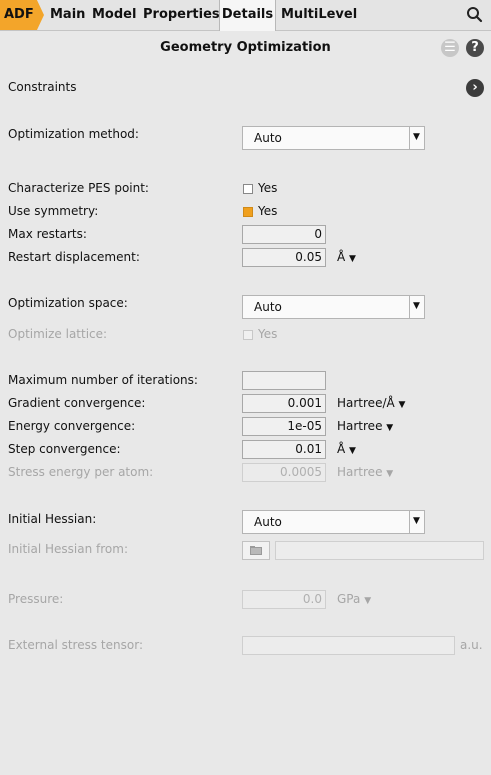 The width and height of the screenshot is (491, 775). What do you see at coordinates (78, 188) in the screenshot?
I see `pes-point-label: Characterize PES point:` at bounding box center [78, 188].